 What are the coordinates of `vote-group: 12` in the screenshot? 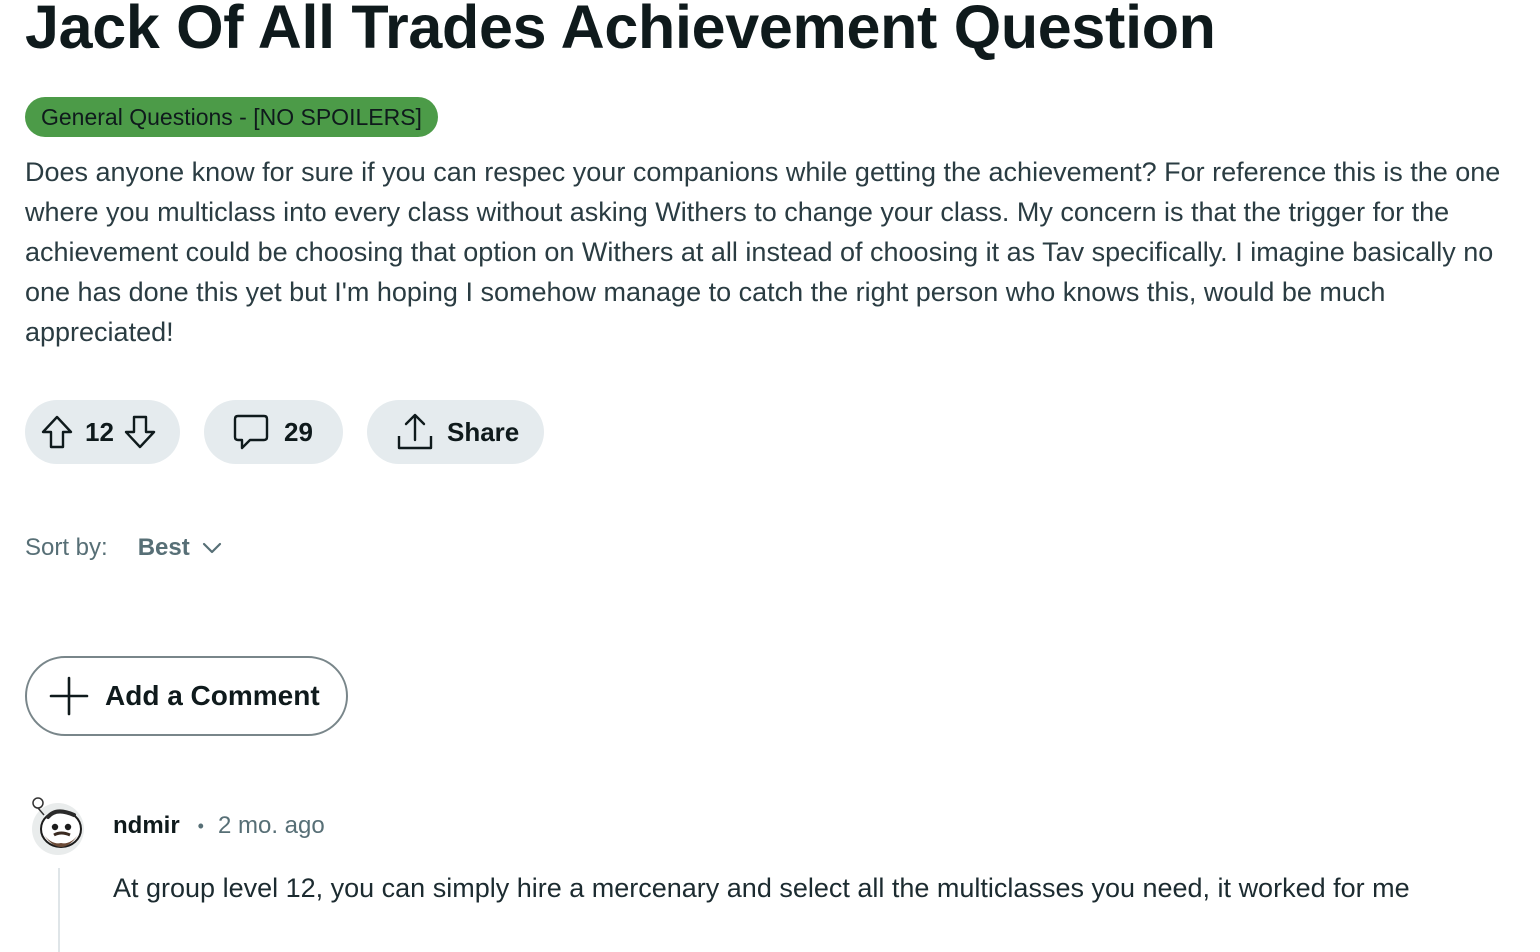 It's located at (102, 432).